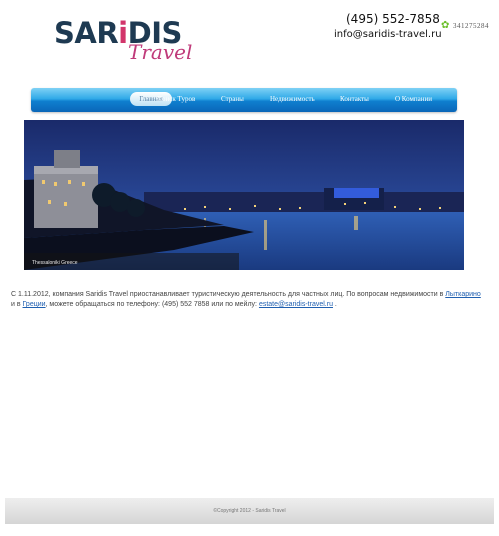 The width and height of the screenshot is (499, 536). Describe the element at coordinates (55, 263) in the screenshot. I see `hero-caption: Thessaloniki Greece` at that location.